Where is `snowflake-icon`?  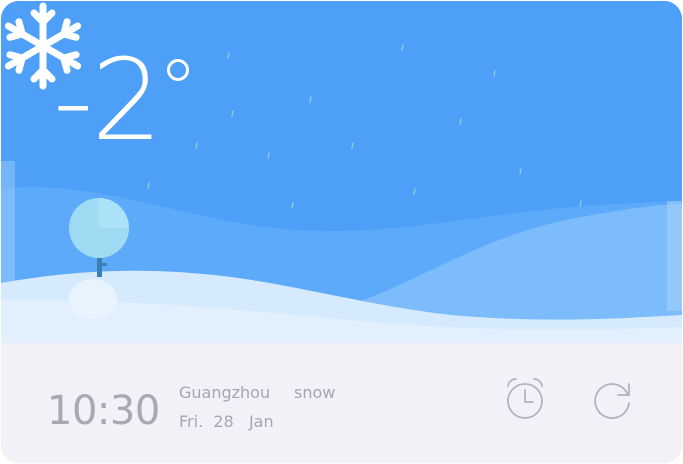
snowflake-icon is located at coordinates (43, 46).